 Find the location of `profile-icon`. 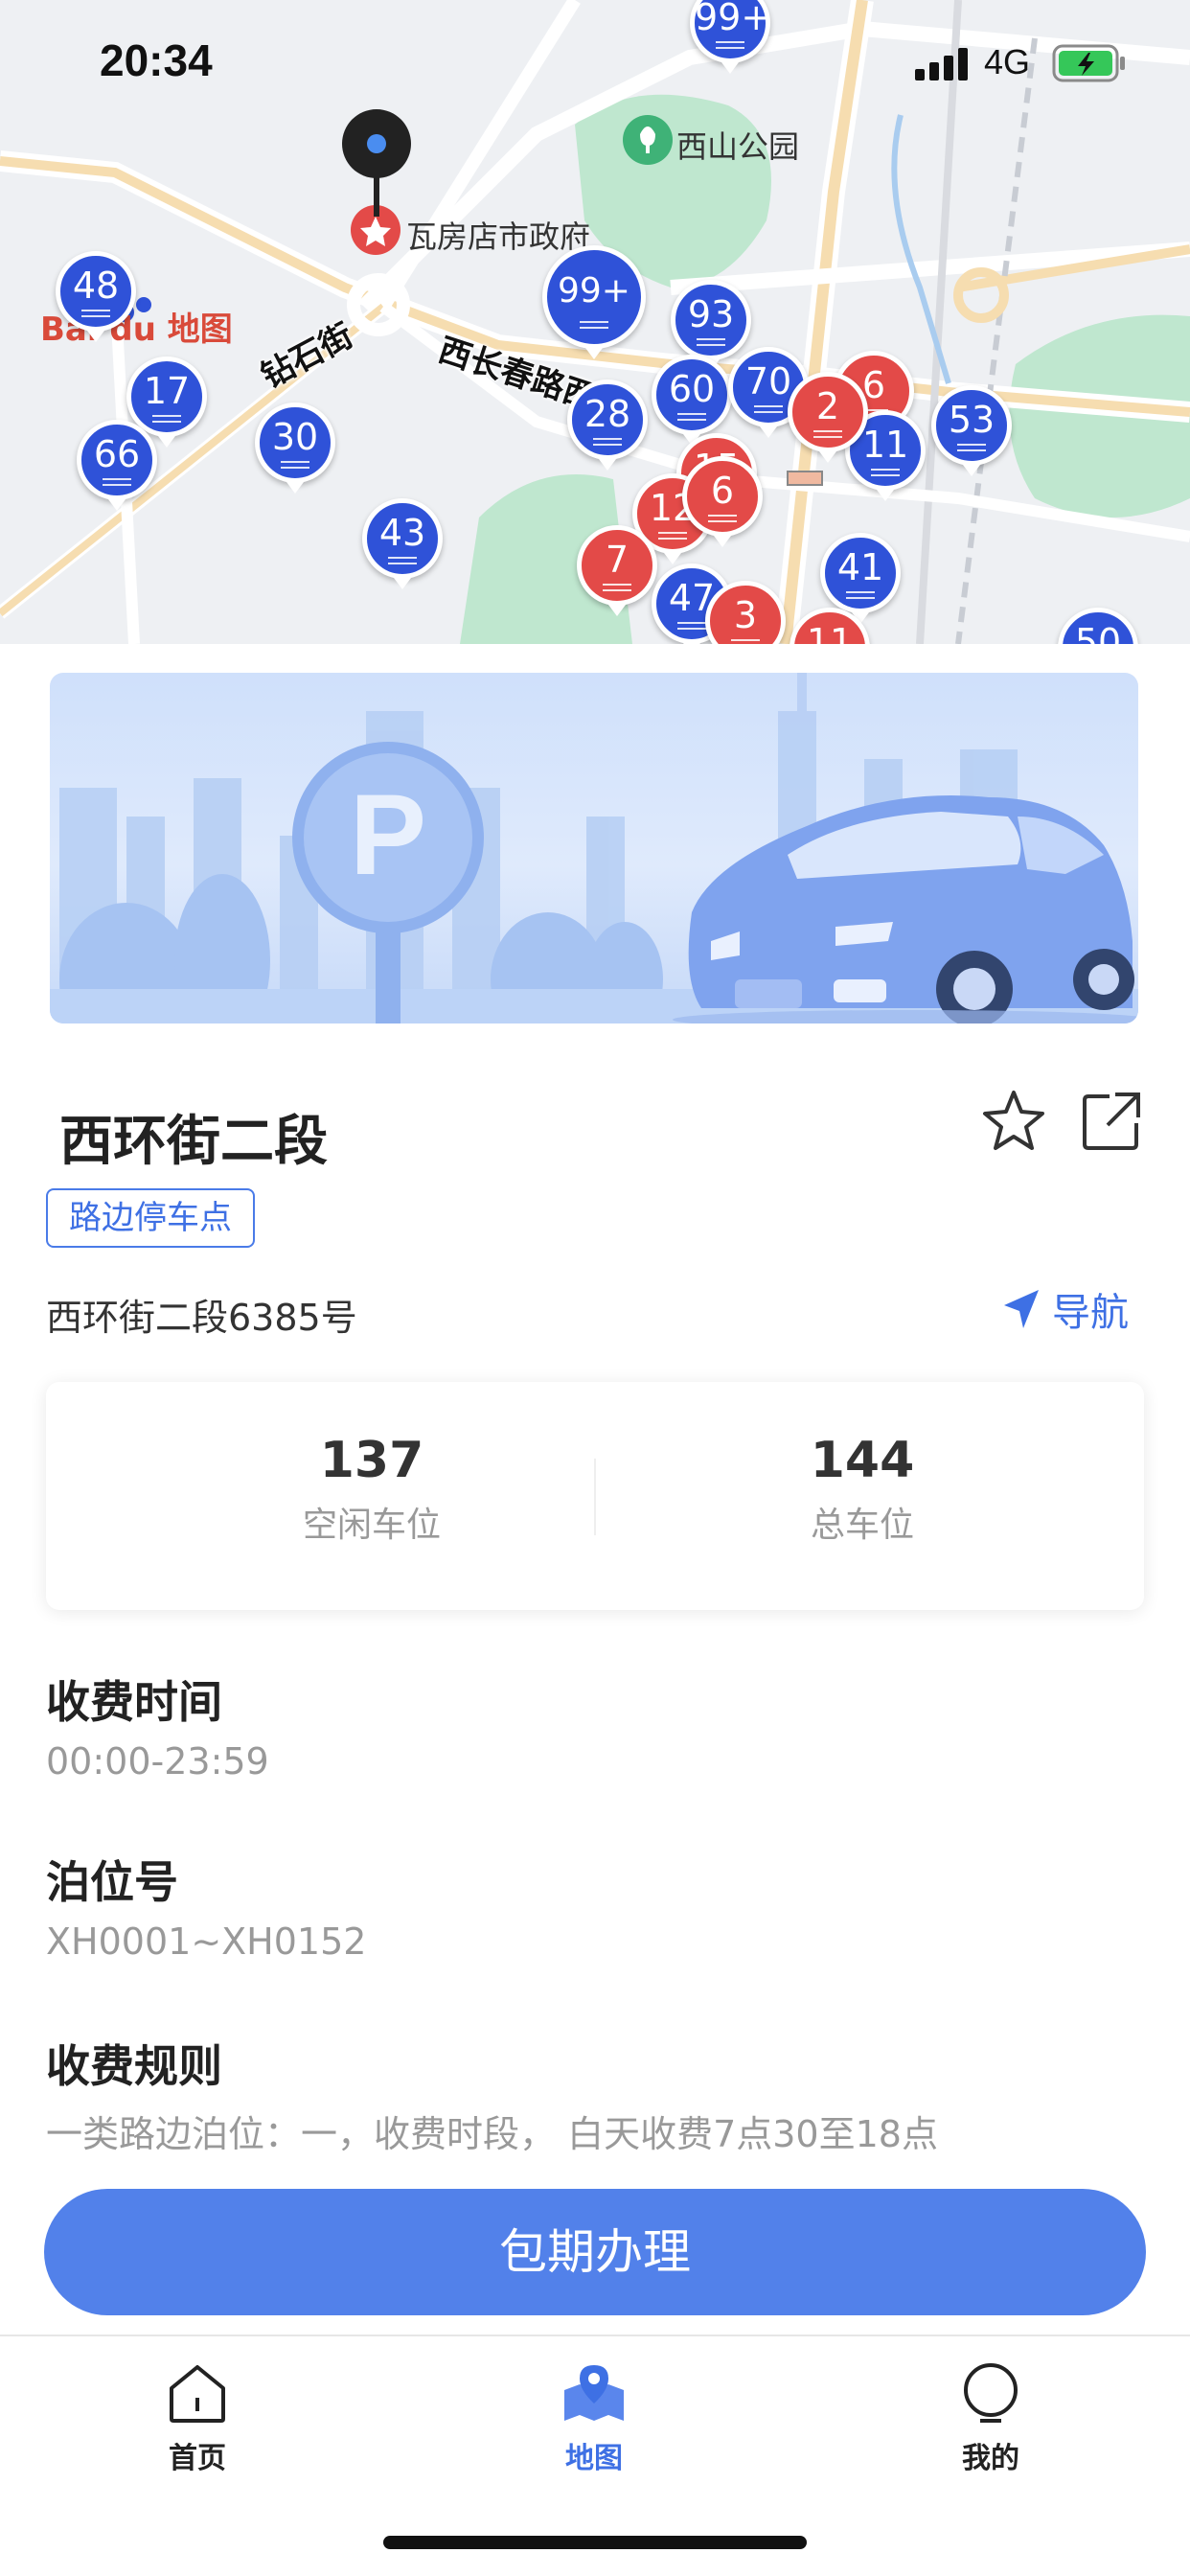

profile-icon is located at coordinates (991, 2393).